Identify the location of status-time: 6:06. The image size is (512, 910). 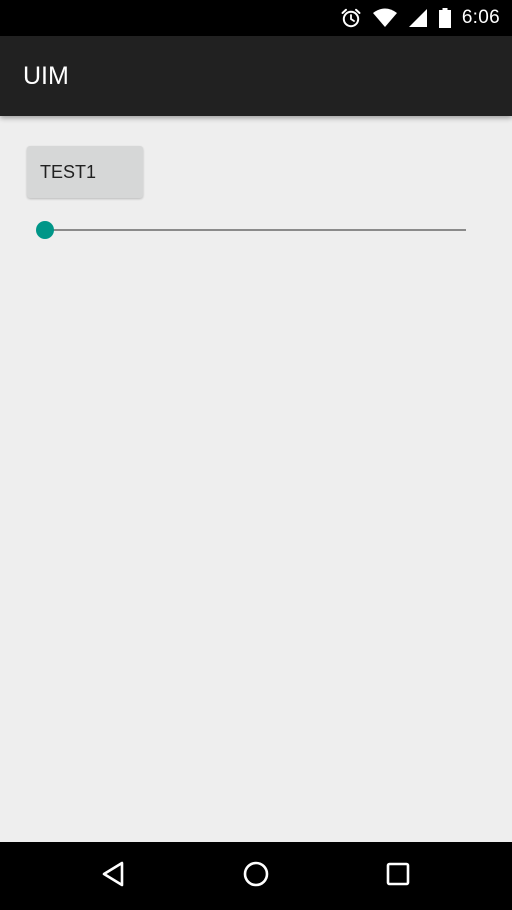
(480, 17).